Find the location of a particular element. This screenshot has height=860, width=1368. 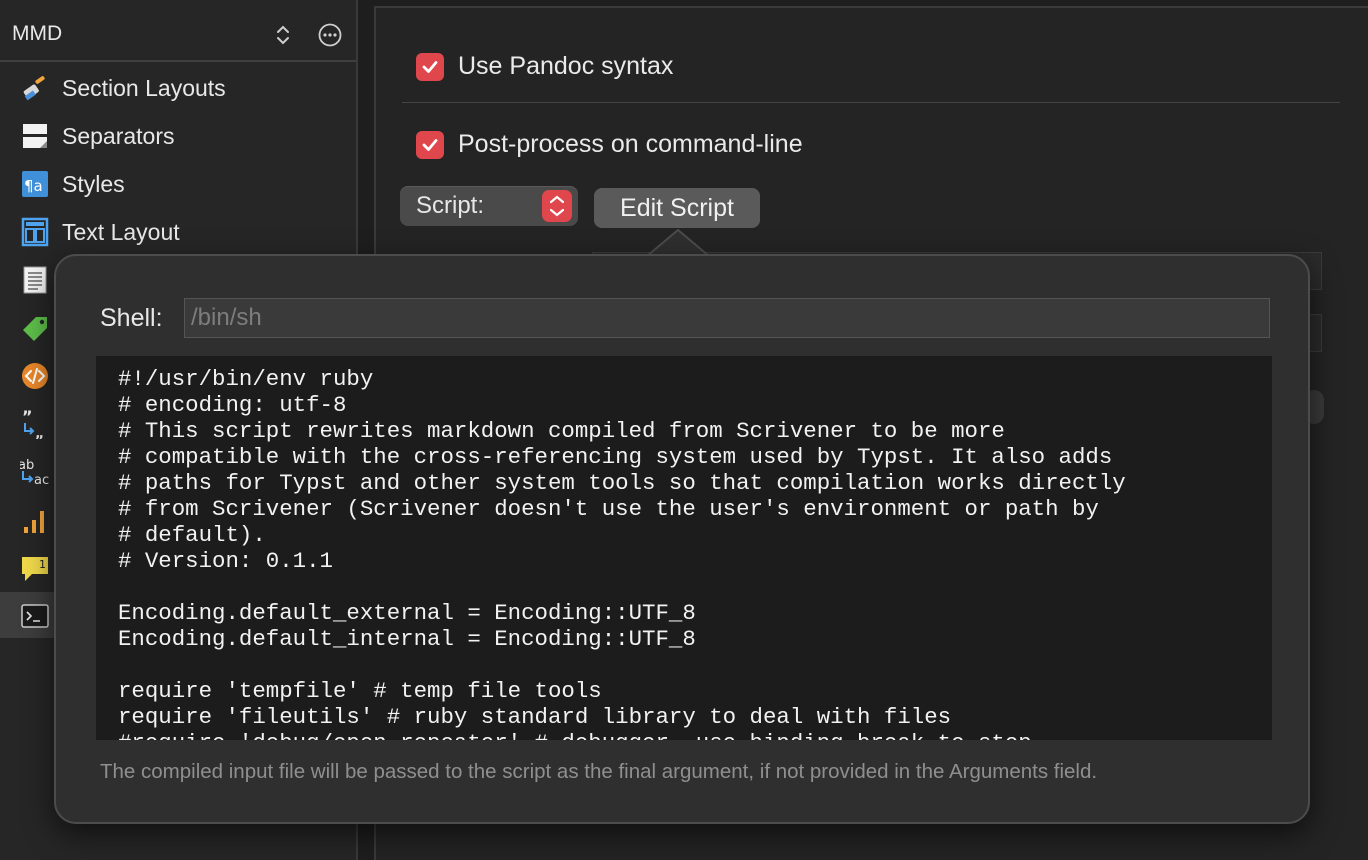

text-layout-icon is located at coordinates (35, 232).